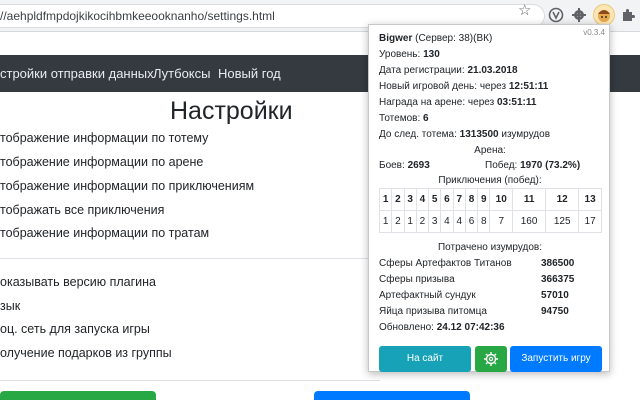 The width and height of the screenshot is (640, 400). Describe the element at coordinates (86, 353) in the screenshot. I see `setting-group-gifts: олучение подарков из группы` at that location.